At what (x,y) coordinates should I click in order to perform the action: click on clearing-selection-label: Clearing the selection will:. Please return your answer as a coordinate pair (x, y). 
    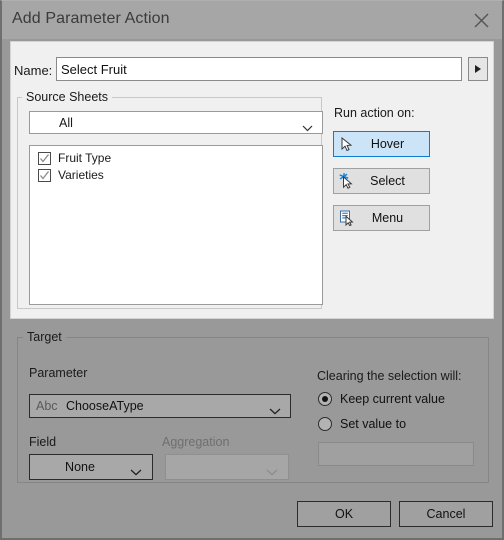
    Looking at the image, I should click on (389, 376).